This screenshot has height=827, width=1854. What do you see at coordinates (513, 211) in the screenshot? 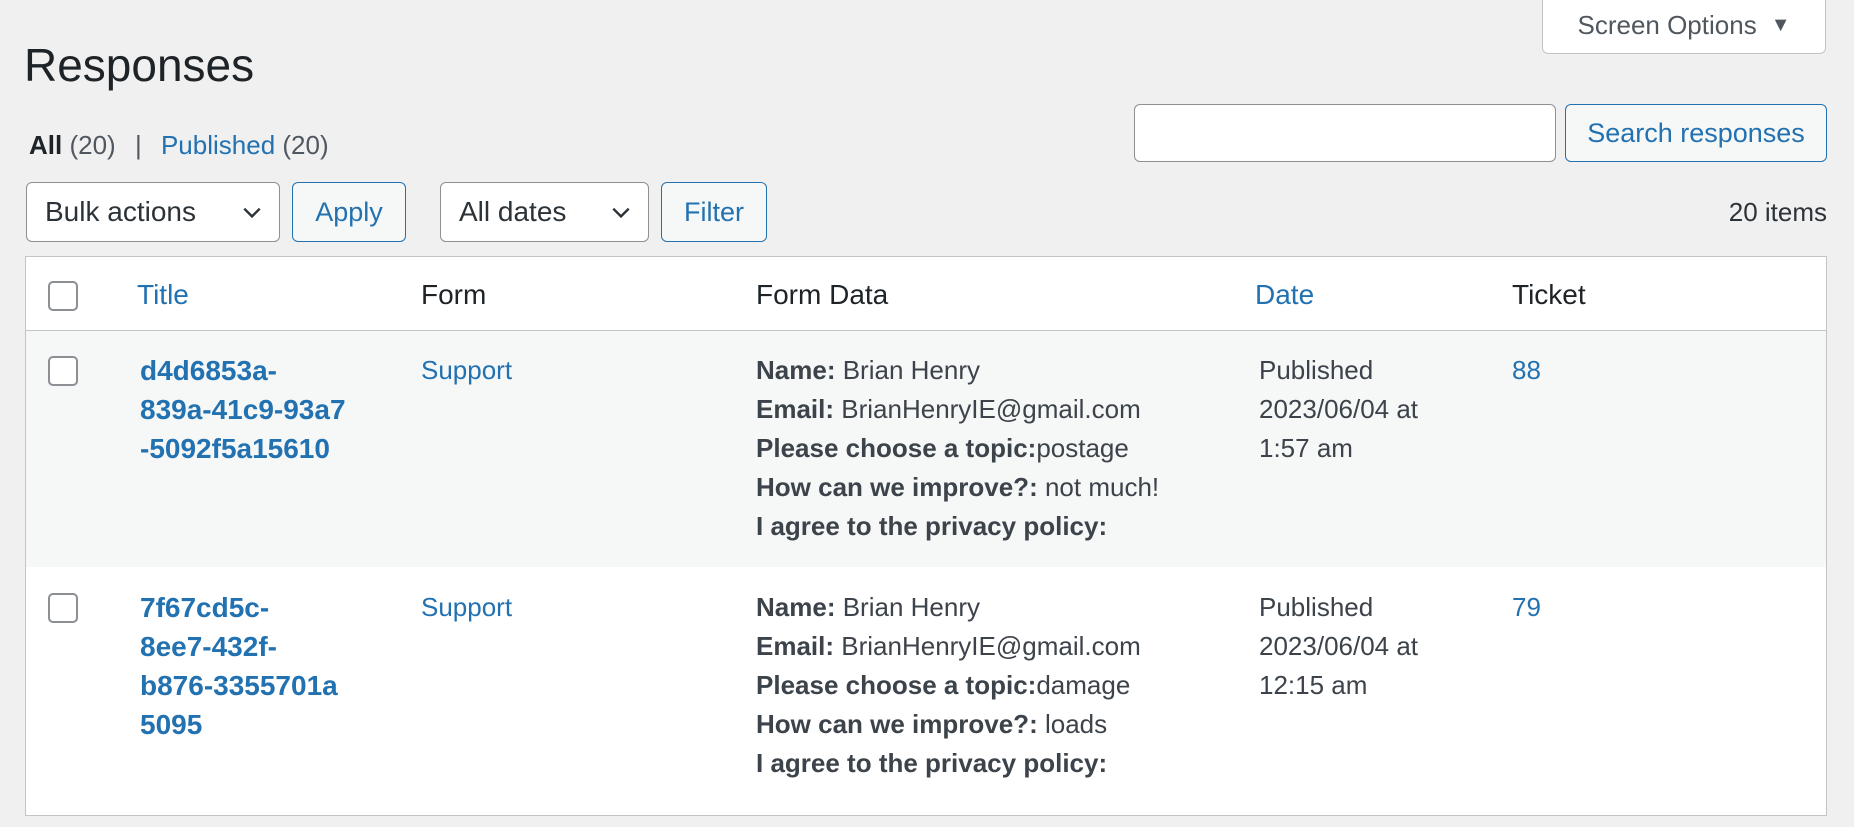
I see `date-filter-selected: All dates` at bounding box center [513, 211].